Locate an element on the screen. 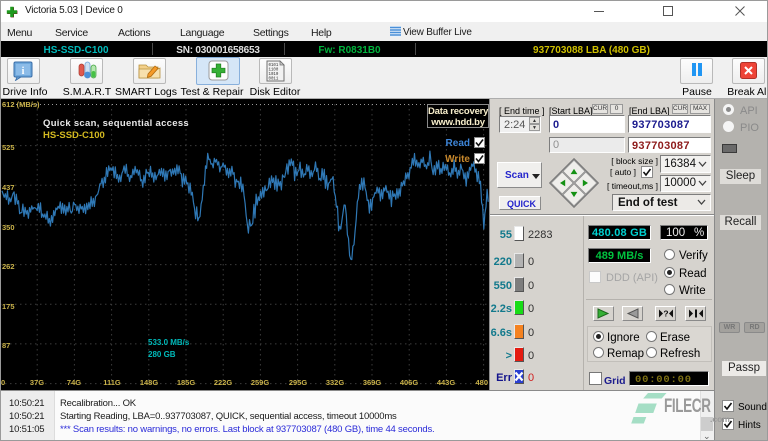 The width and height of the screenshot is (768, 441). svg-text: 0101 is located at coordinates (274, 66).